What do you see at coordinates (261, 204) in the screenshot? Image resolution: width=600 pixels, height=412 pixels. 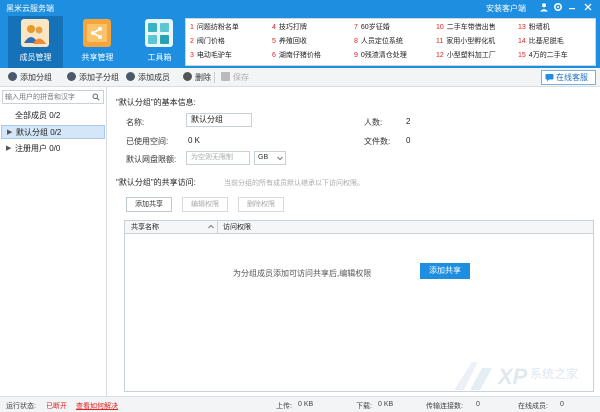 I see `delete-permission-button: 删除权限` at bounding box center [261, 204].